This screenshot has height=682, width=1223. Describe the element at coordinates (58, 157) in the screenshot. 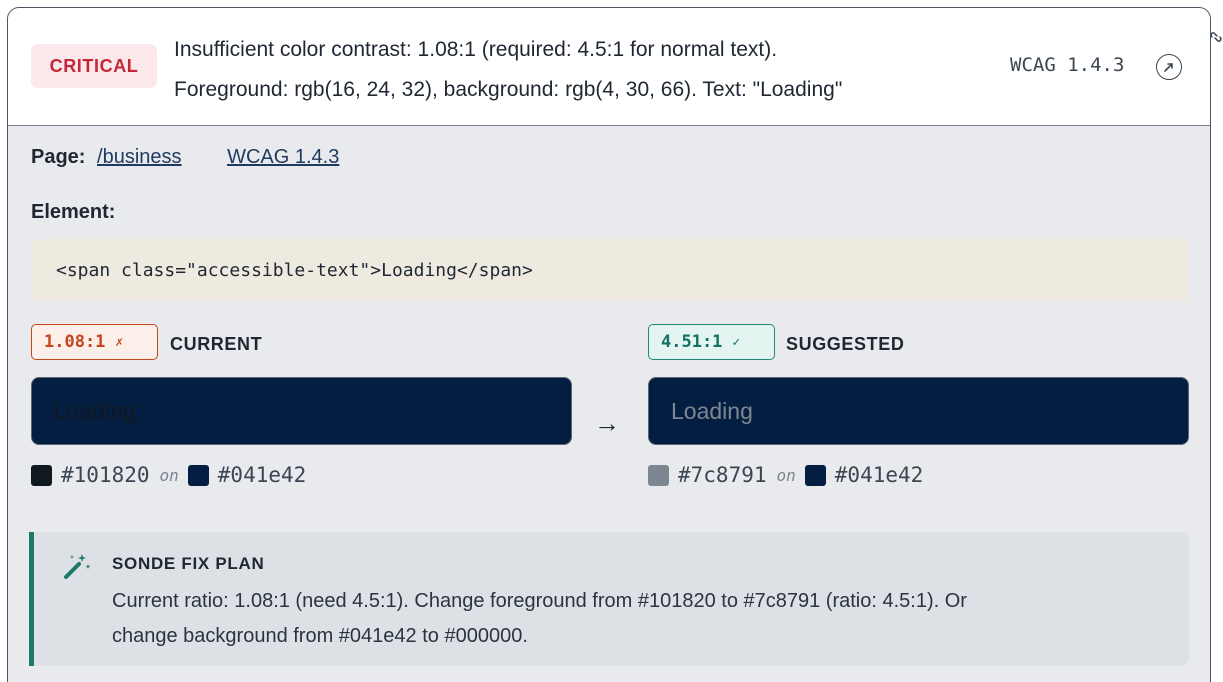

I see `page-label: Page:` at that location.